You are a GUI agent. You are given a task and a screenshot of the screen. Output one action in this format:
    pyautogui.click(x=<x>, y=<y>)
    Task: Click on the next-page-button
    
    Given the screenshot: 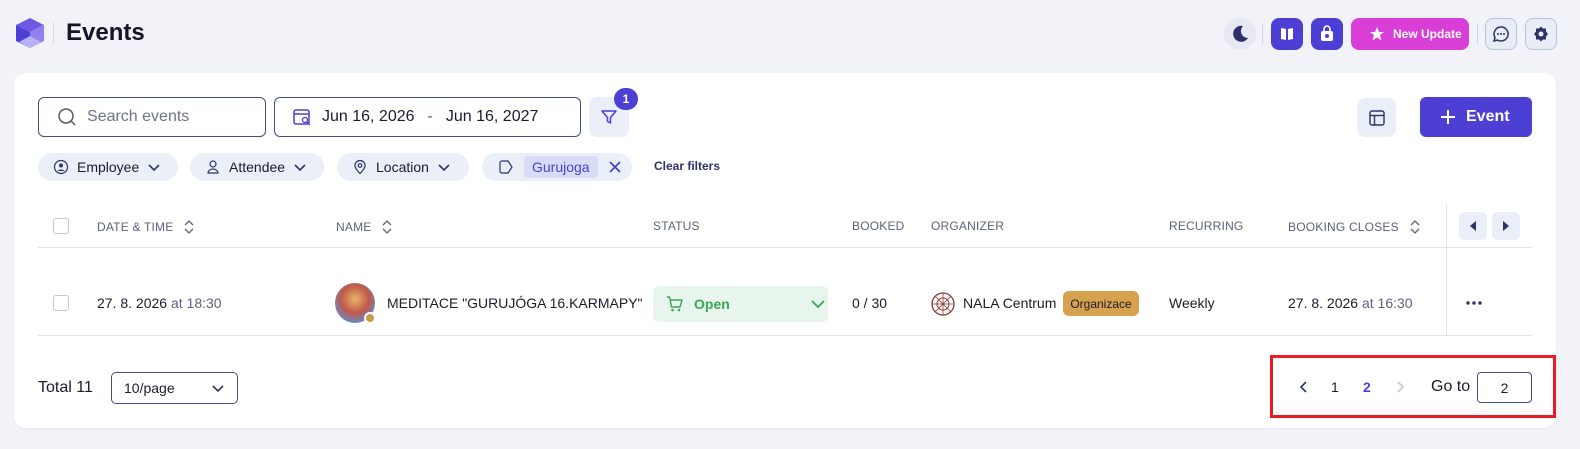 What is the action you would take?
    pyautogui.click(x=1400, y=388)
    